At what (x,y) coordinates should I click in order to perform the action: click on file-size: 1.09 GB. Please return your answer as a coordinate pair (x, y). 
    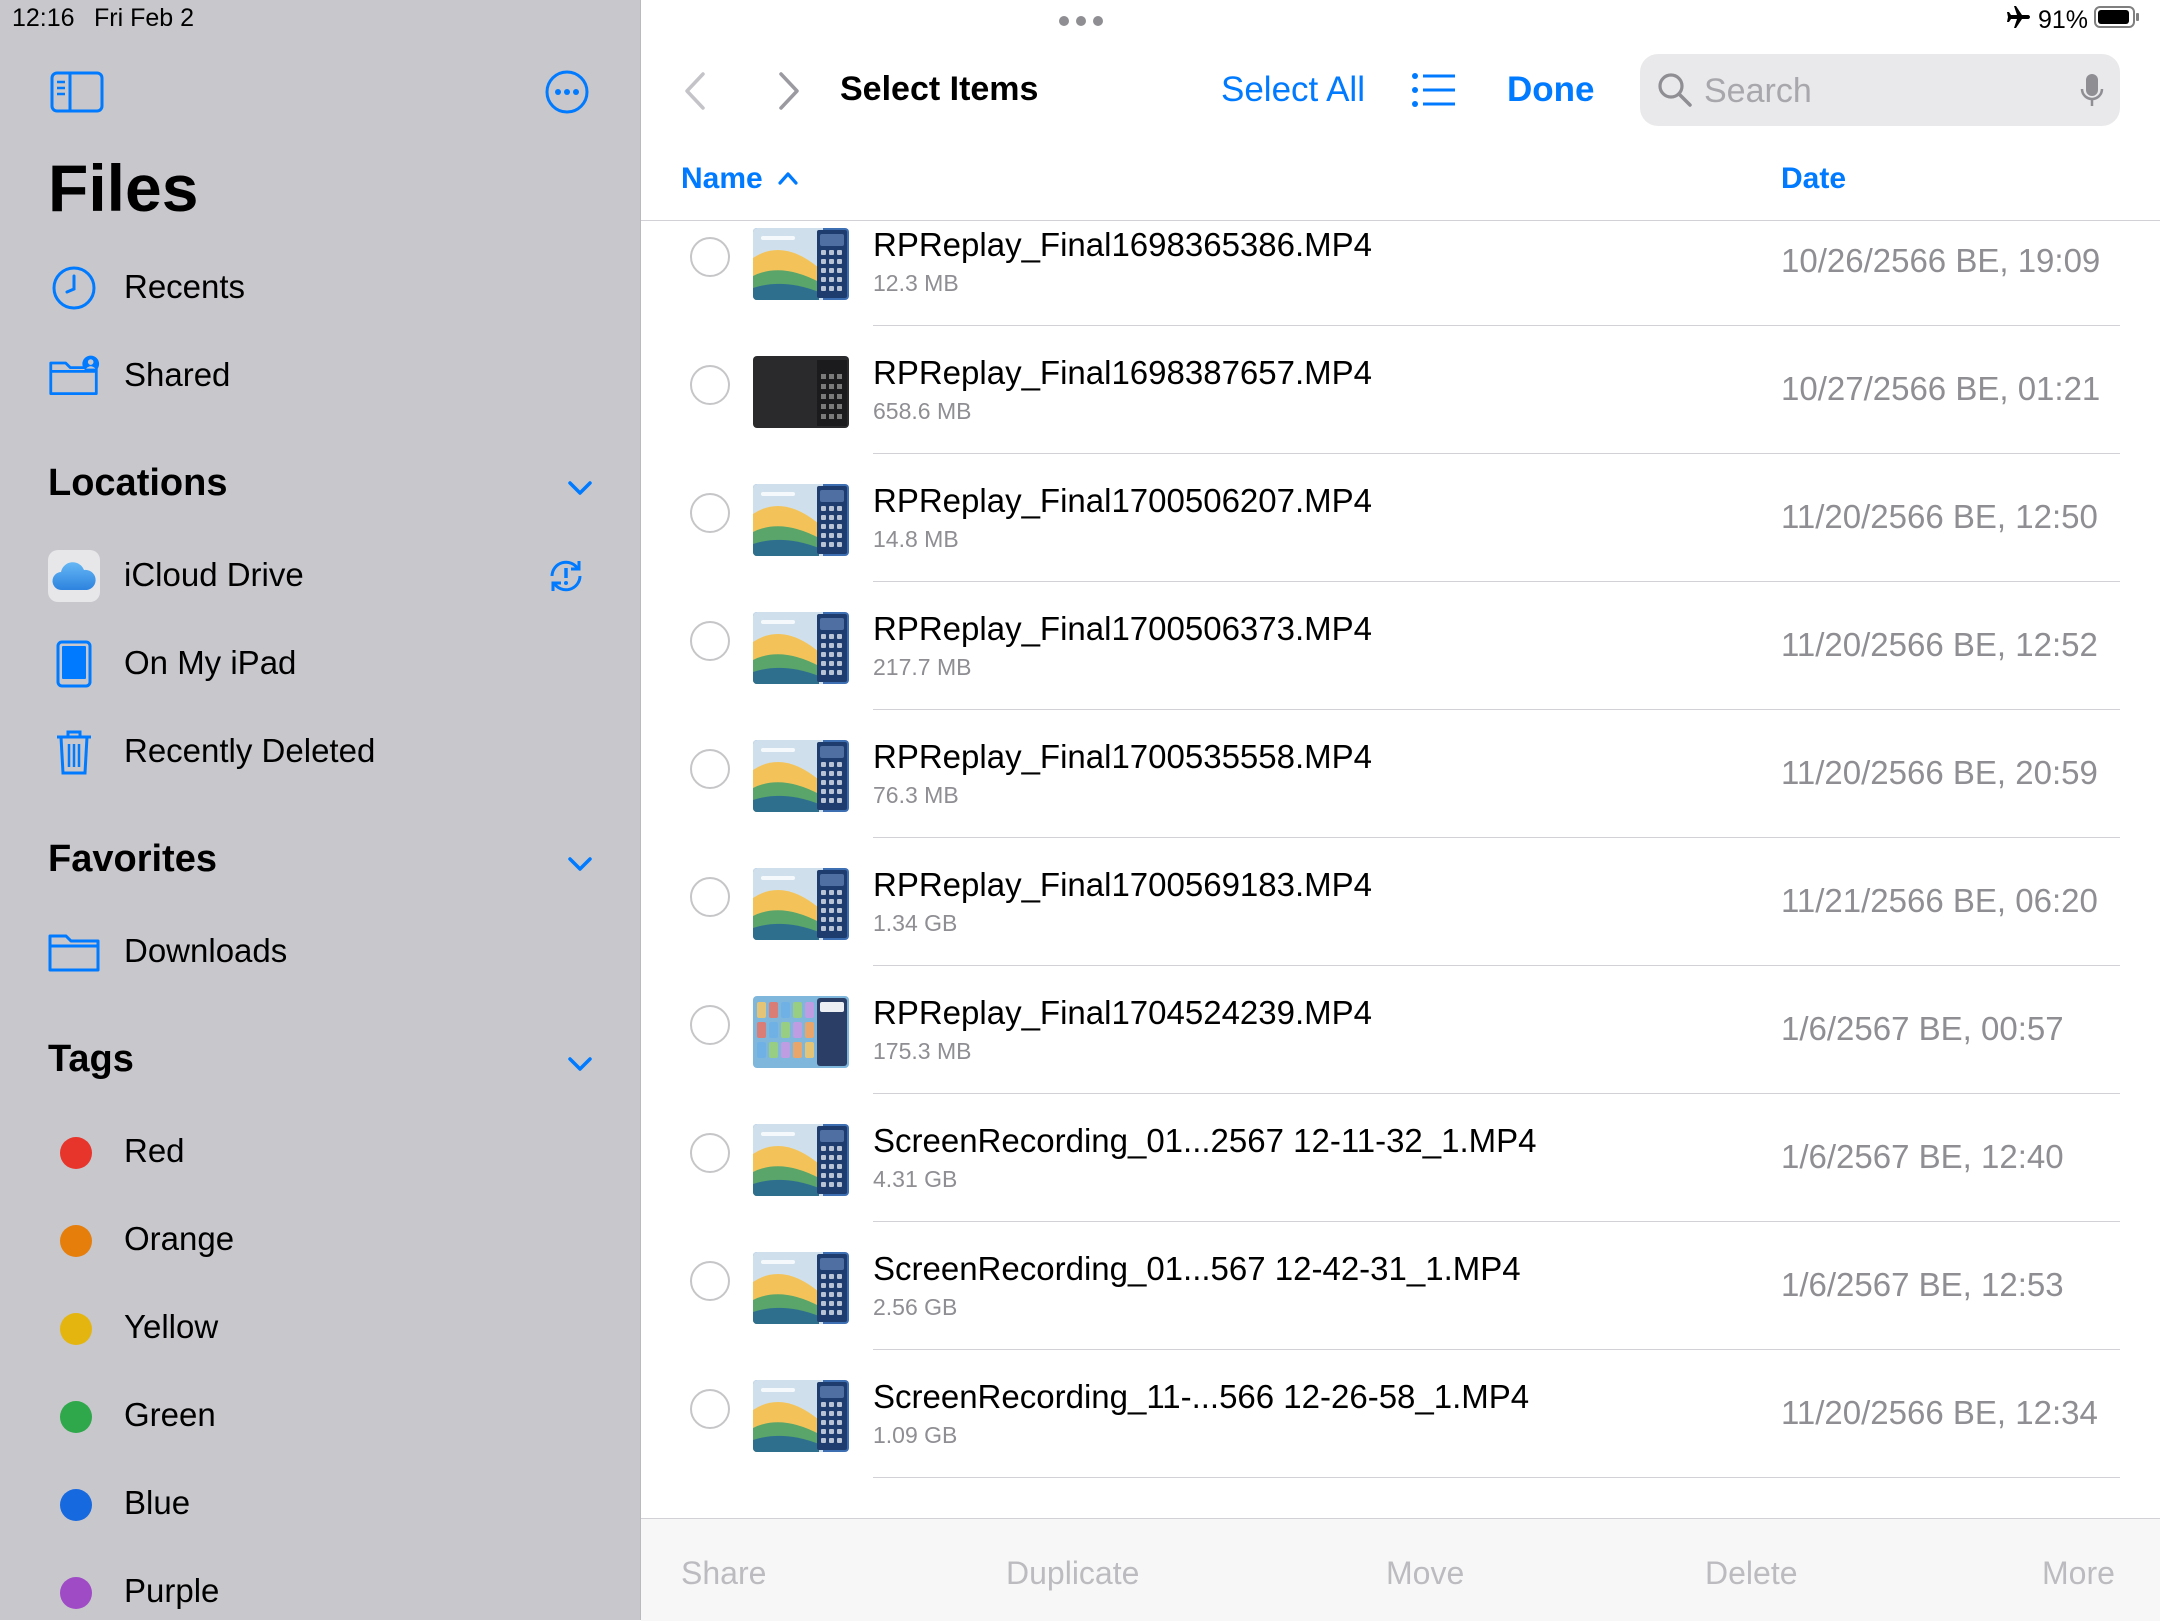
    Looking at the image, I should click on (915, 1435).